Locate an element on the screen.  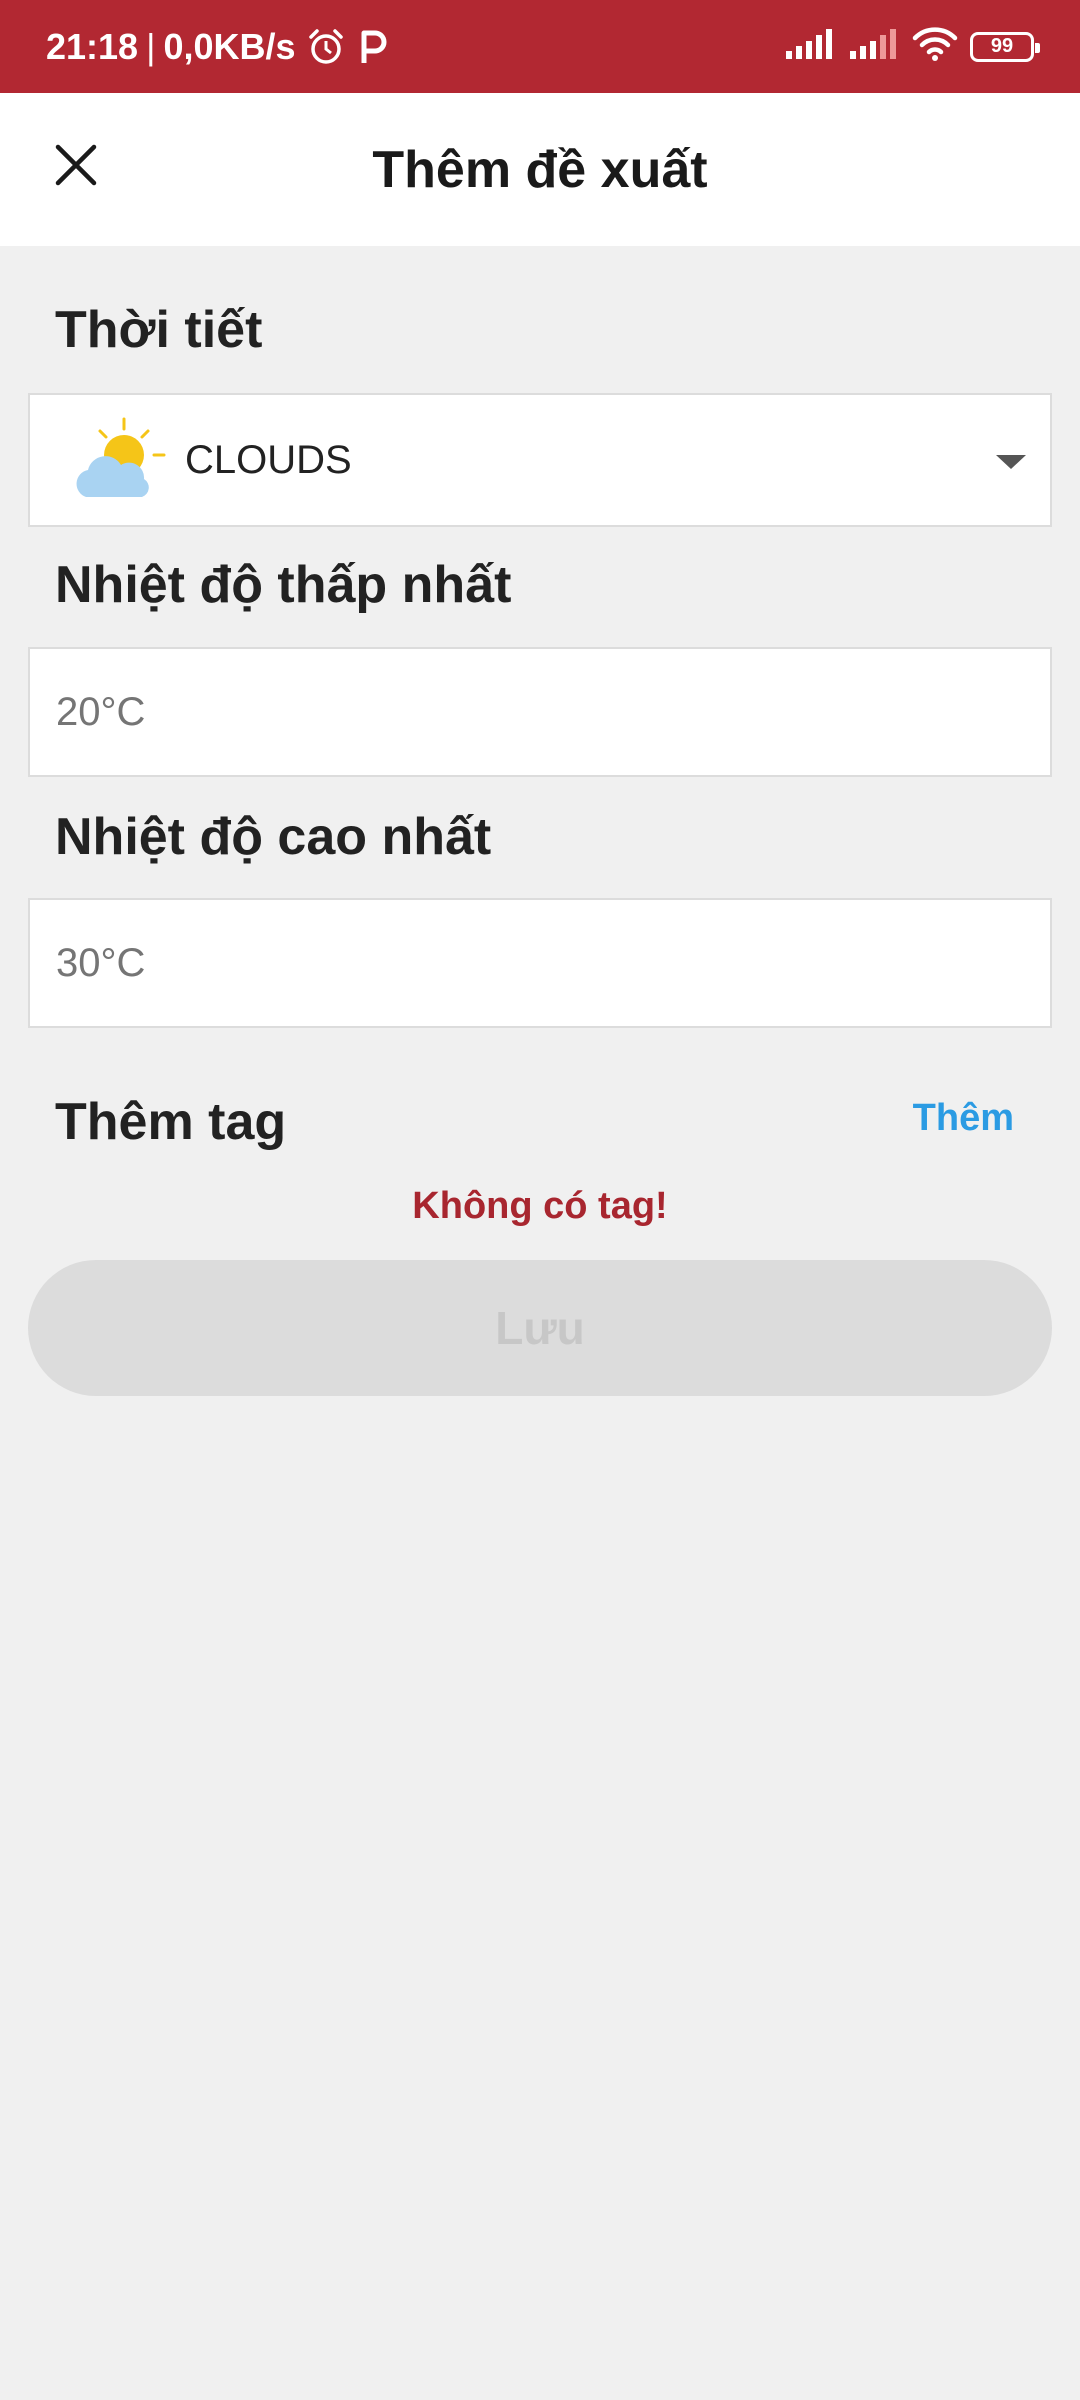
page-title: Thêm đề xuất is located at coordinates (540, 169).